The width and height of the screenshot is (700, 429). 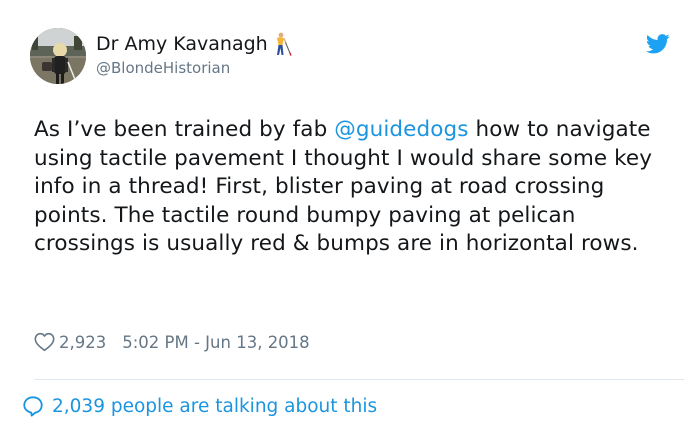 What do you see at coordinates (33, 406) in the screenshot?
I see `speech-bubble-icon` at bounding box center [33, 406].